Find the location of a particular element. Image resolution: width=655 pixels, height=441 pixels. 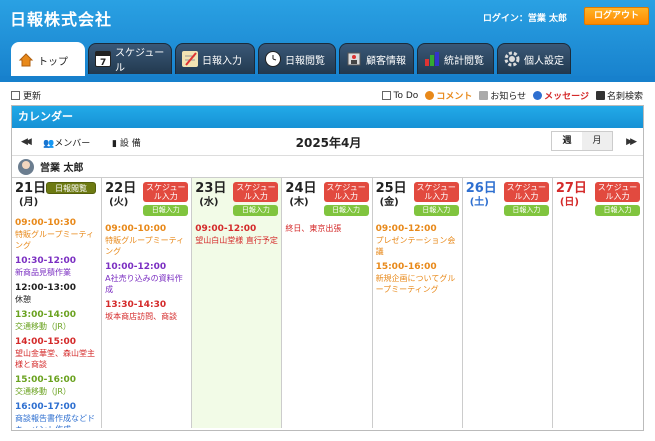

schedule-event: 15:00-16:00 交通移動（JR） is located at coordinates (56, 385).